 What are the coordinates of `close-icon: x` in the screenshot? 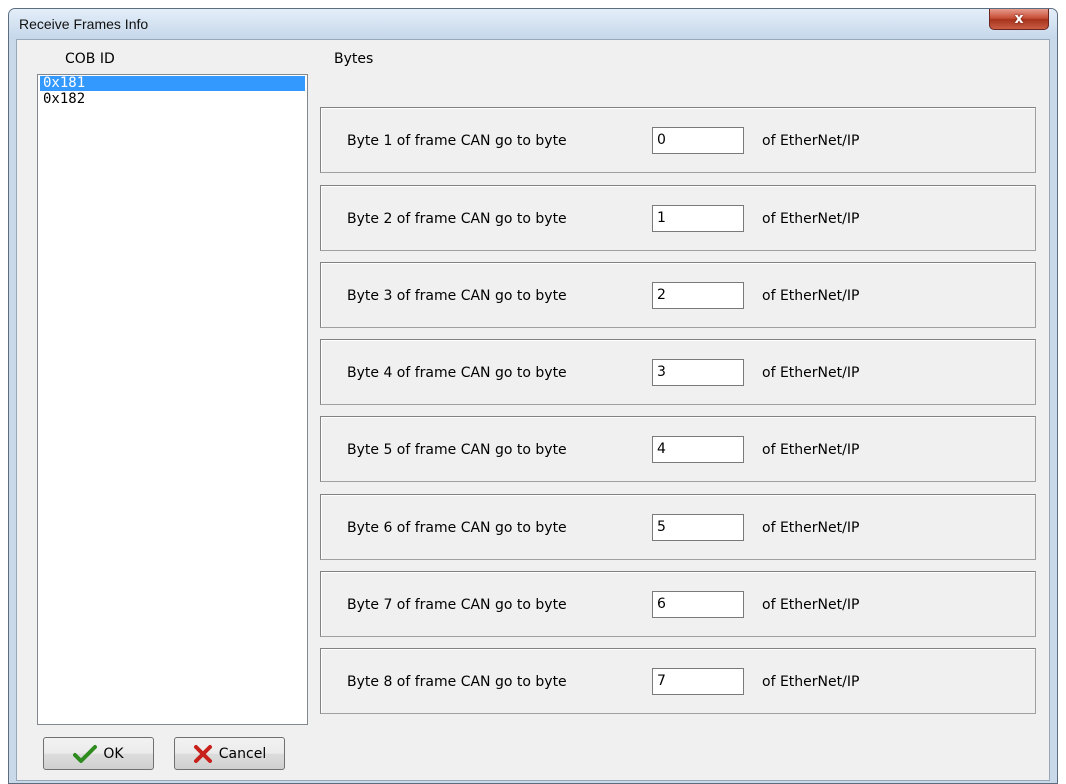 It's located at (1019, 19).